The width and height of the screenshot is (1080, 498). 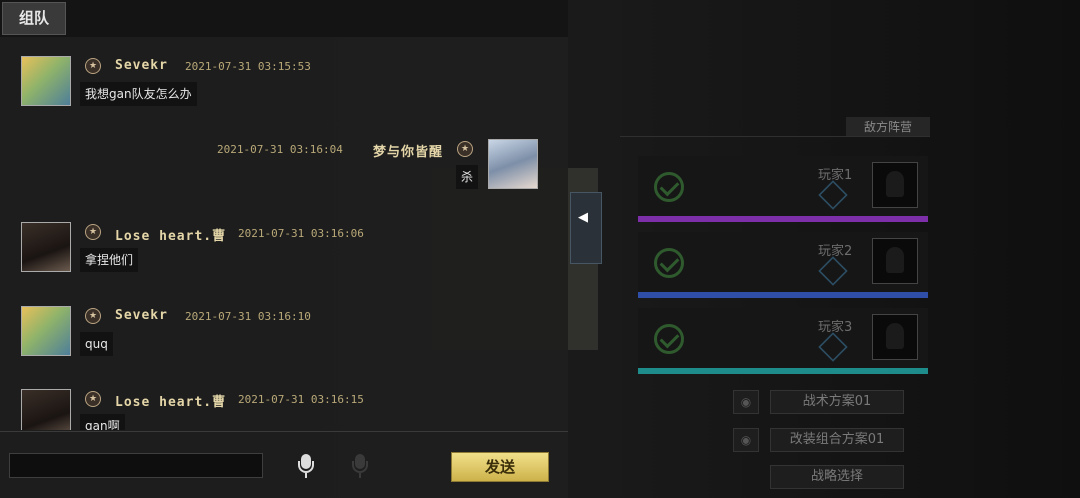 I want to click on microphone-icon, so click(x=306, y=466).